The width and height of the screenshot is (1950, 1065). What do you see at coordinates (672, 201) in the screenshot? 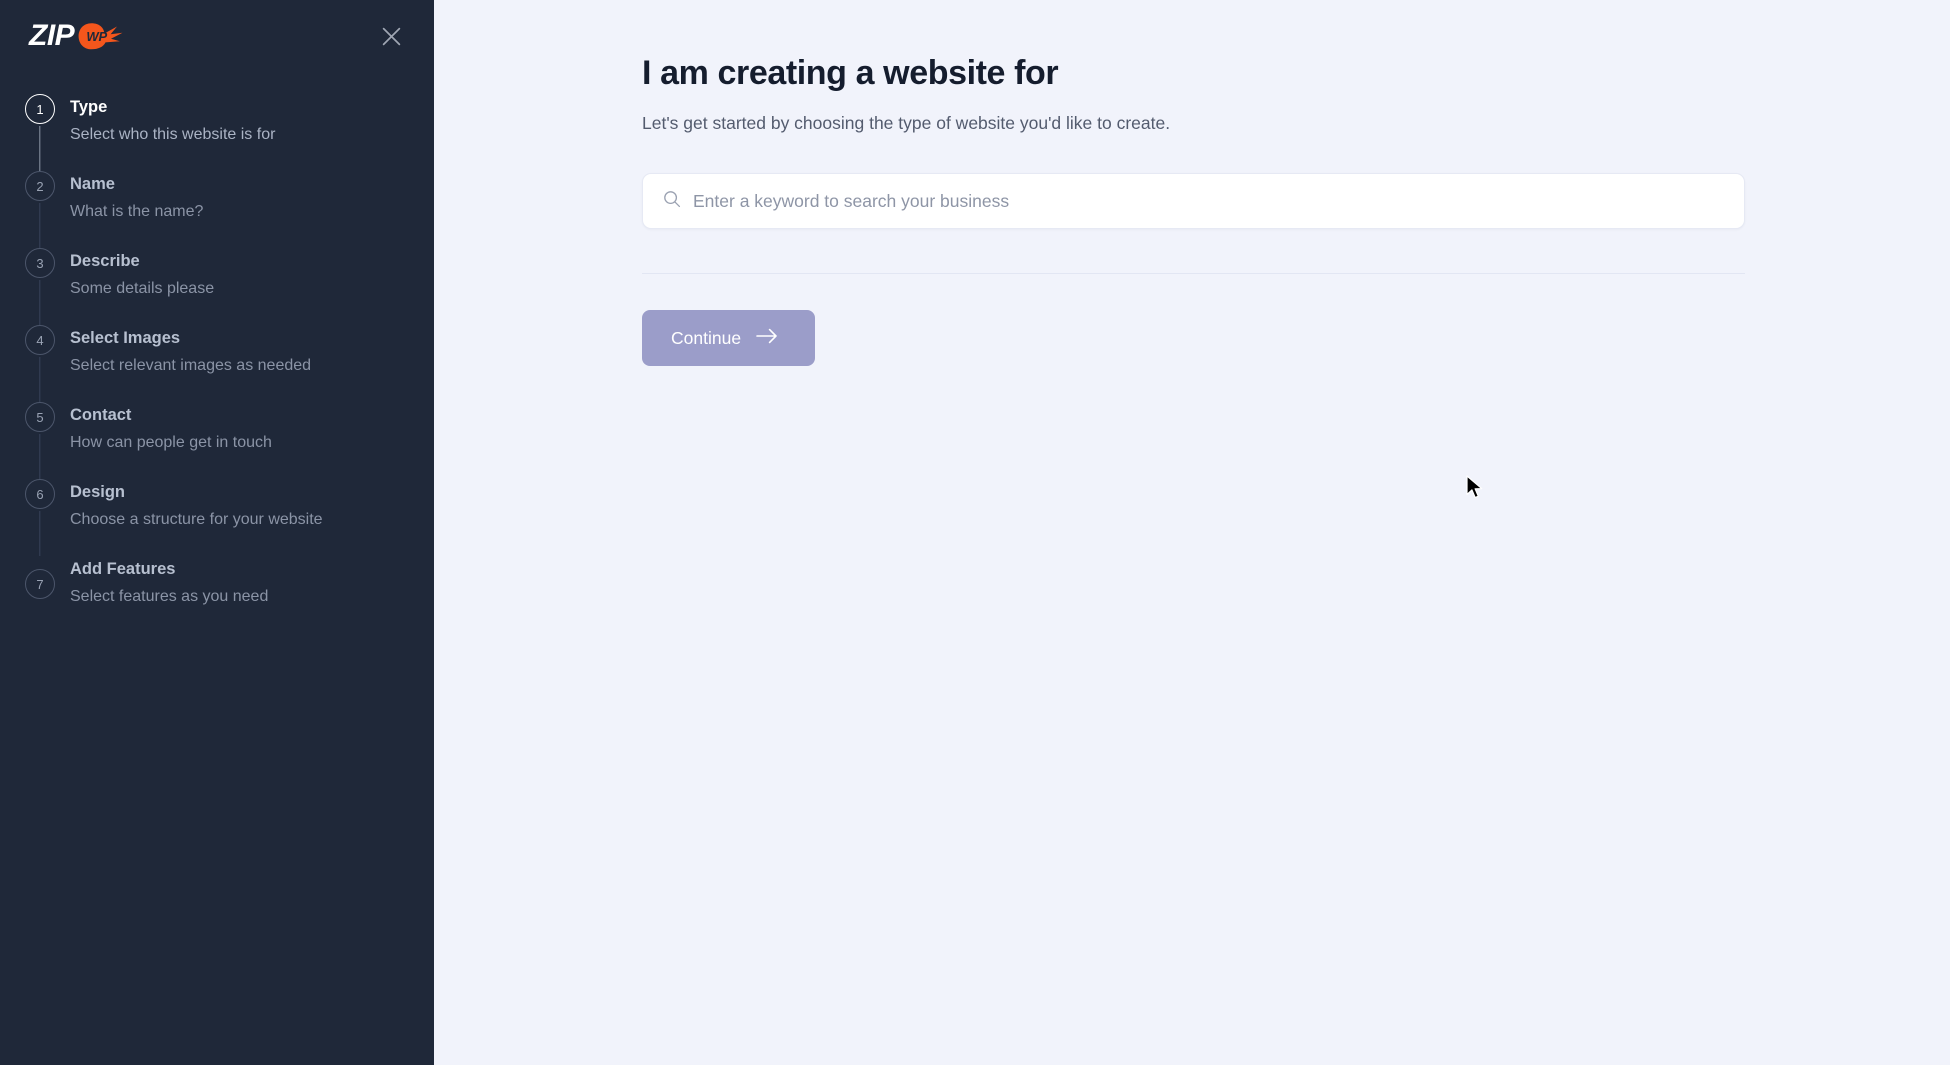
I see `search-icon` at bounding box center [672, 201].